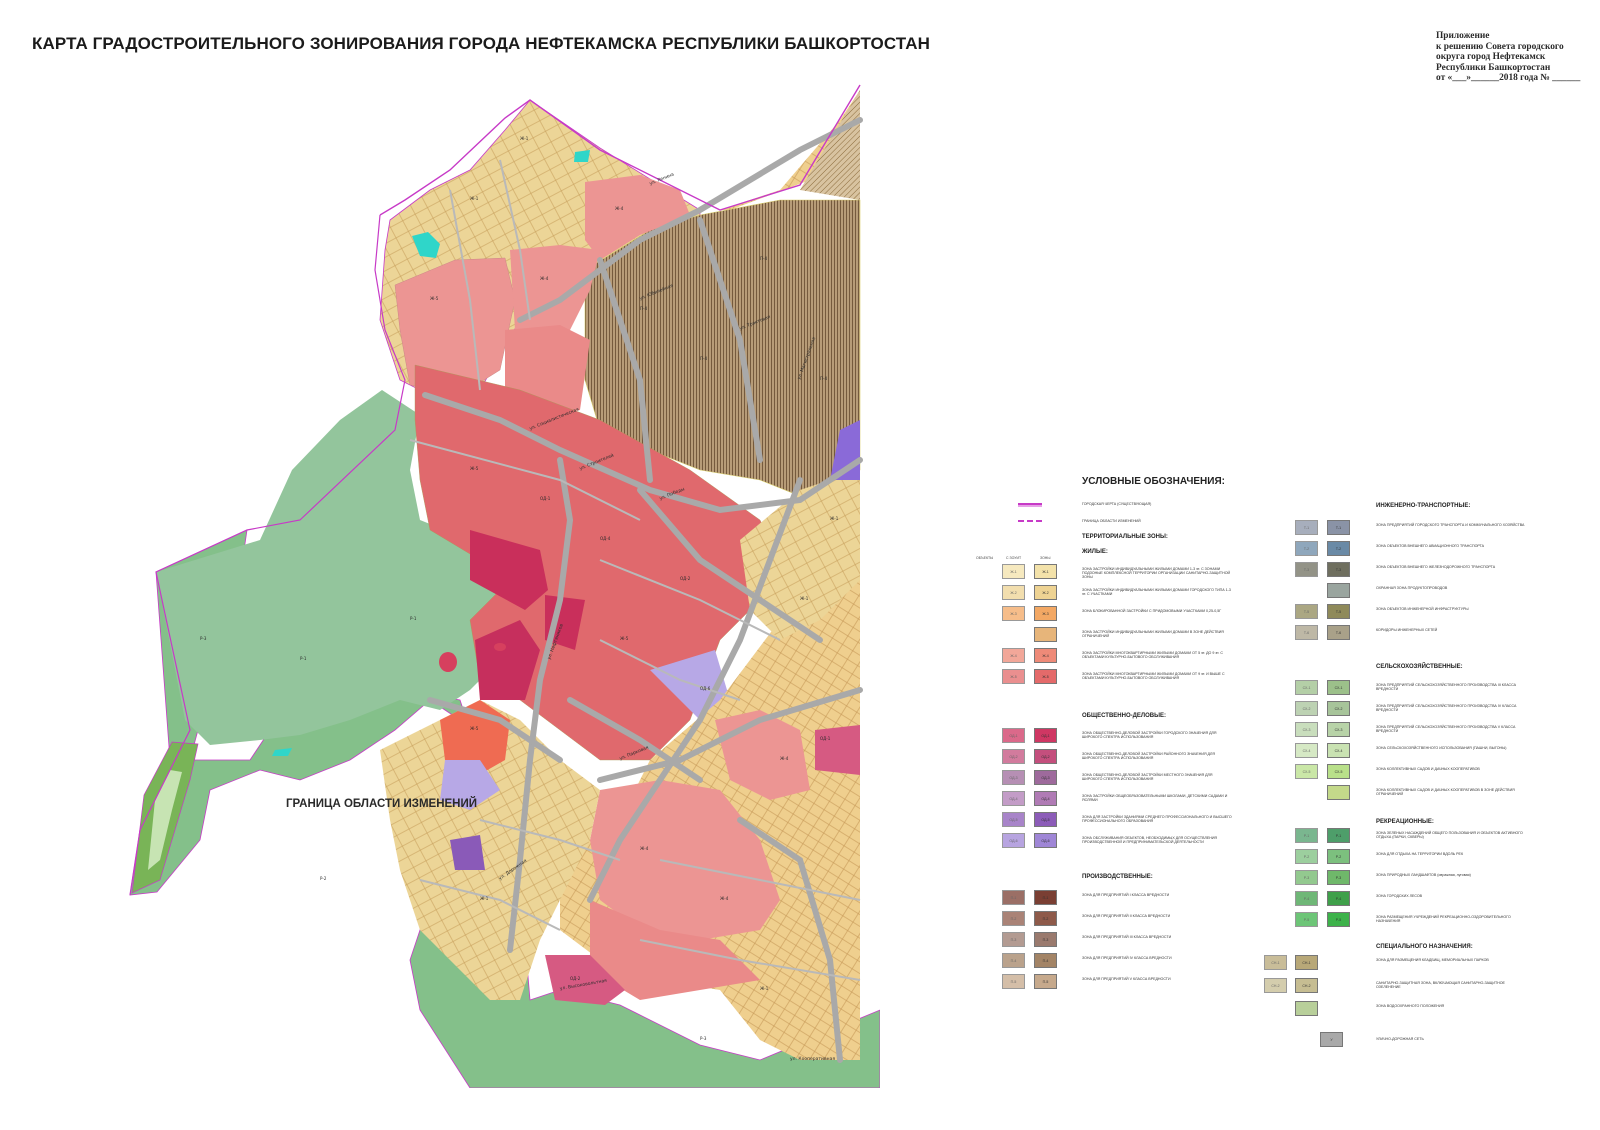 This screenshot has width=1600, height=1130. I want to click on public-code: ОД-6, so click(1013, 840).